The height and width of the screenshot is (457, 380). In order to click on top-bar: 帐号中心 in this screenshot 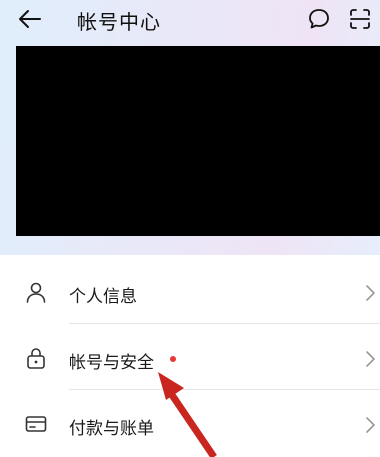, I will do `click(190, 20)`.